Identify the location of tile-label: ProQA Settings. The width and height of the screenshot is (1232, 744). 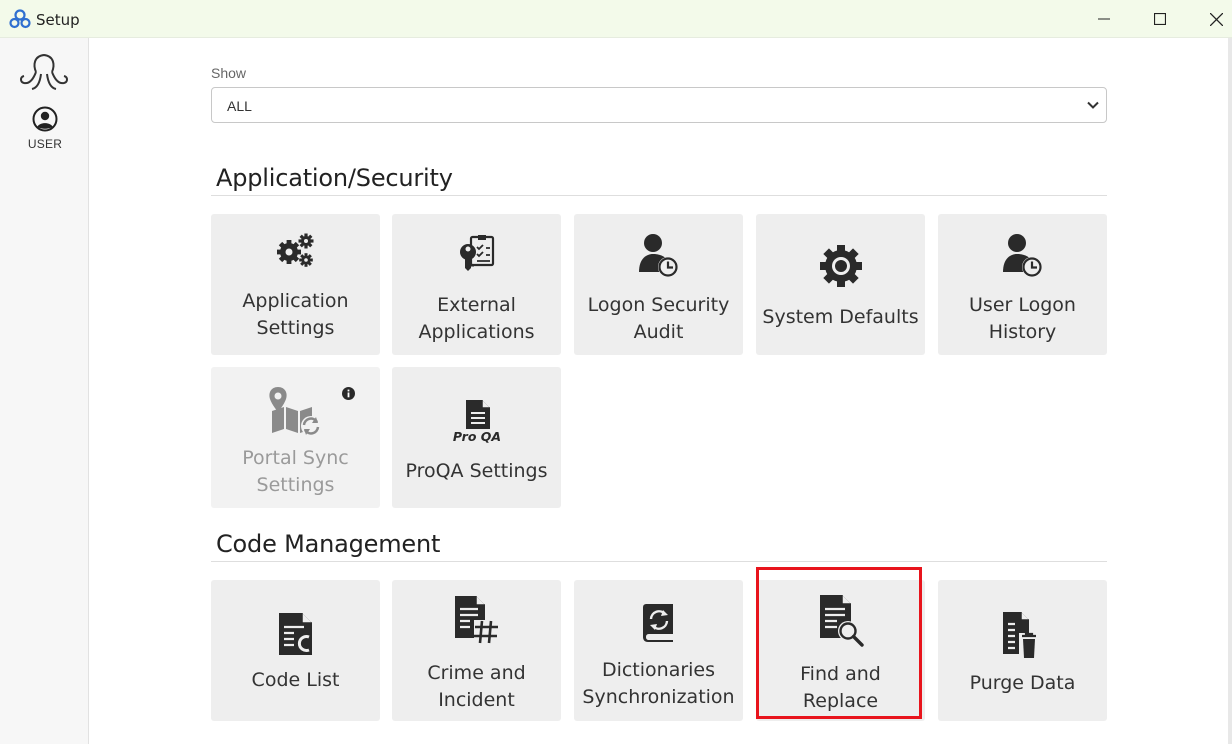
(476, 471).